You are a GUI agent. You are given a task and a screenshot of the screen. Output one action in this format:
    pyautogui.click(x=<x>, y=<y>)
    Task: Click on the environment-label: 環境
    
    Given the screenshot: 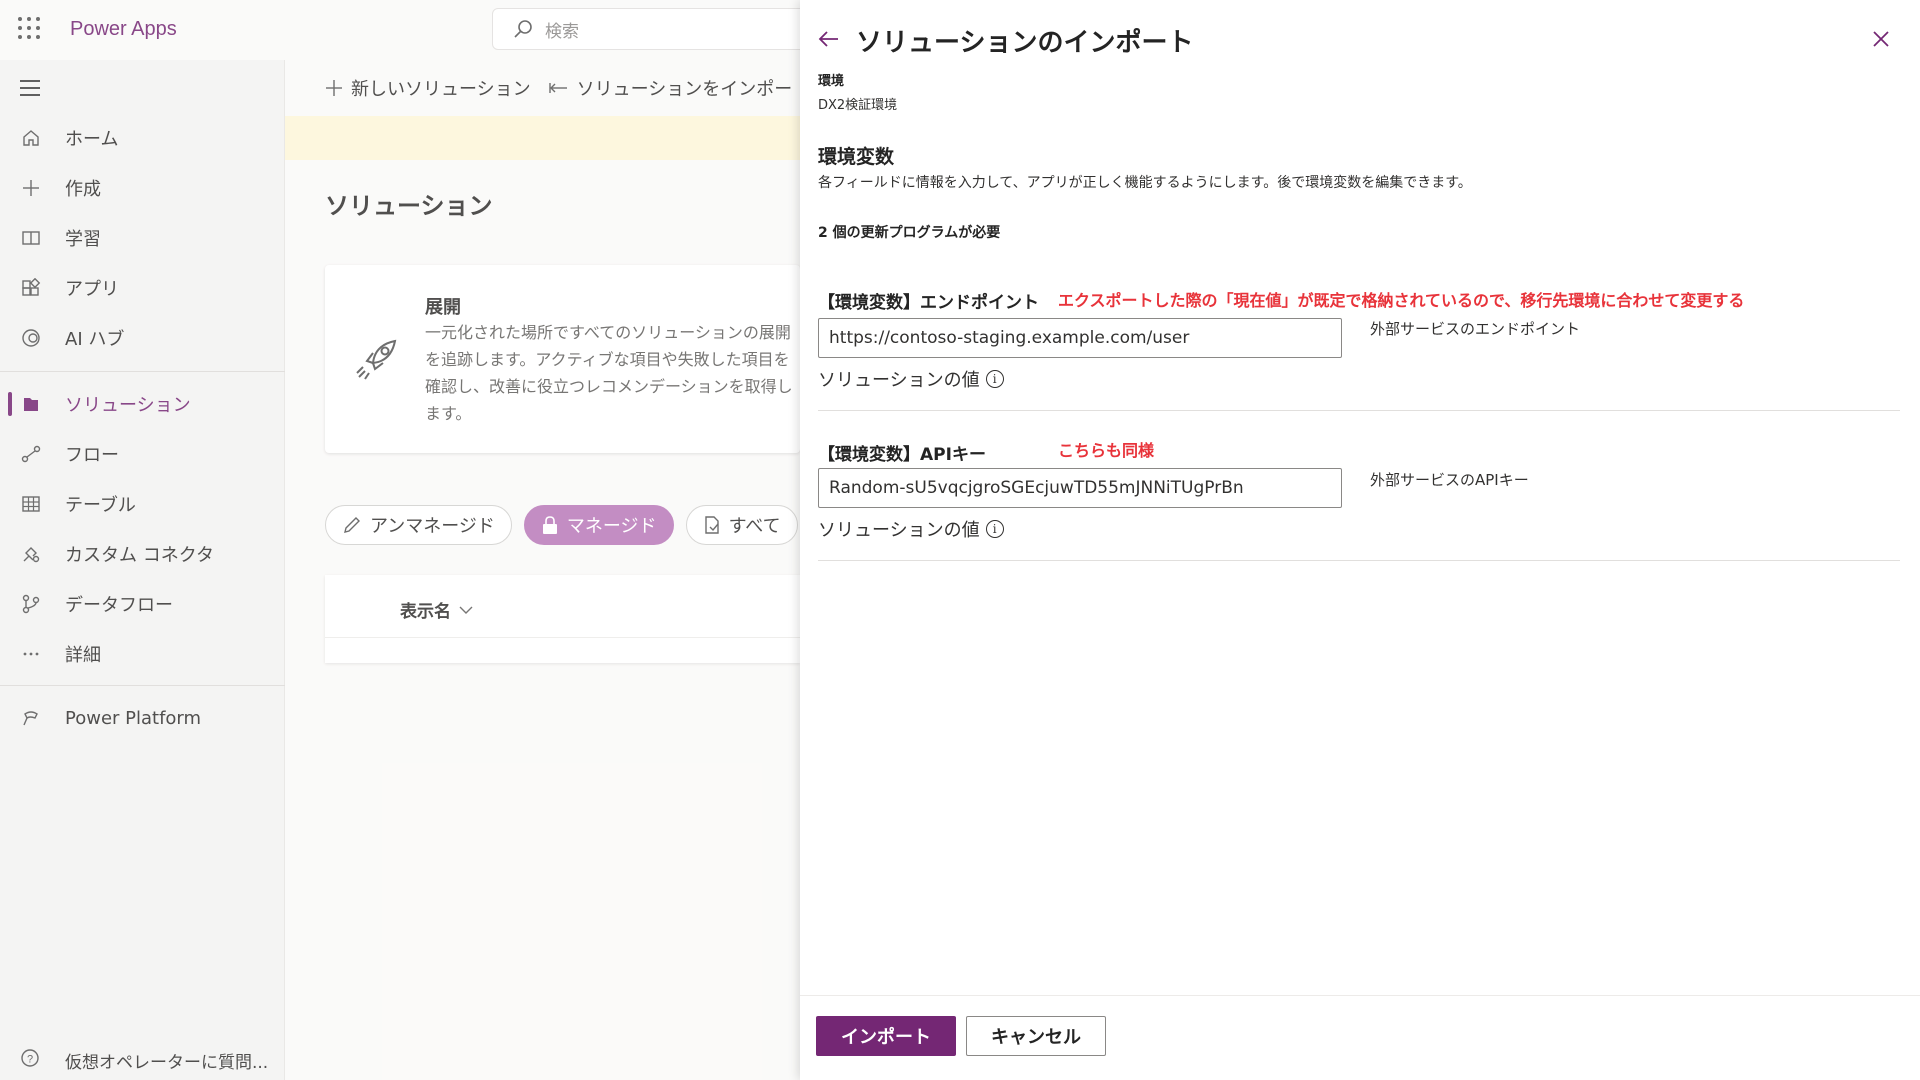 What is the action you would take?
    pyautogui.click(x=831, y=81)
    